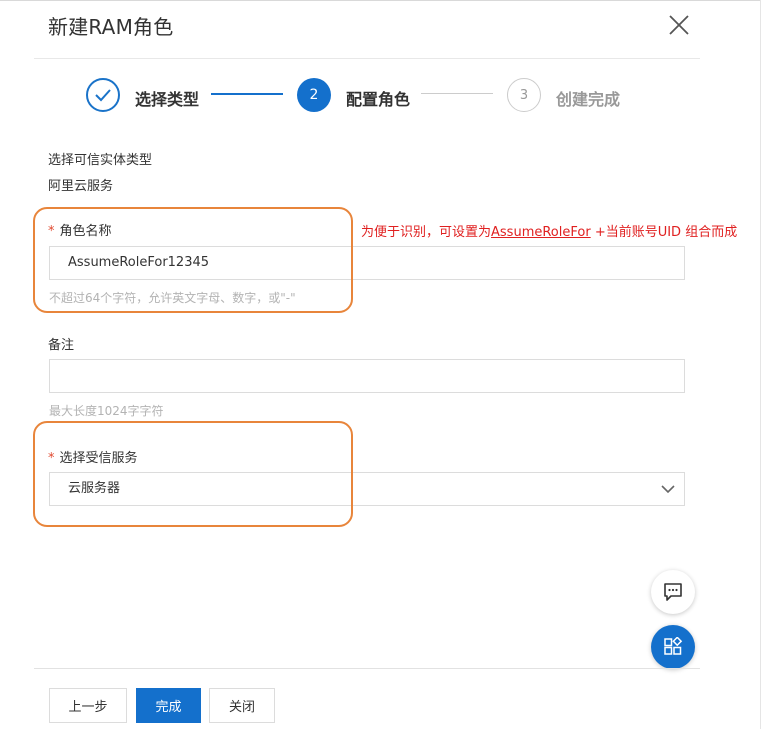  Describe the element at coordinates (193, 260) in the screenshot. I see `annotation-box-role-name` at that location.